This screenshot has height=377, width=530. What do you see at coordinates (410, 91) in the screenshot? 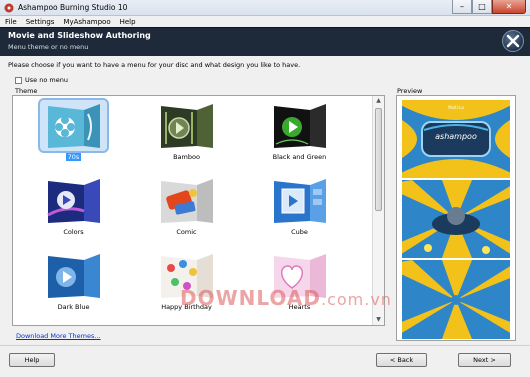
I see `preview-group-label: Preview` at bounding box center [410, 91].